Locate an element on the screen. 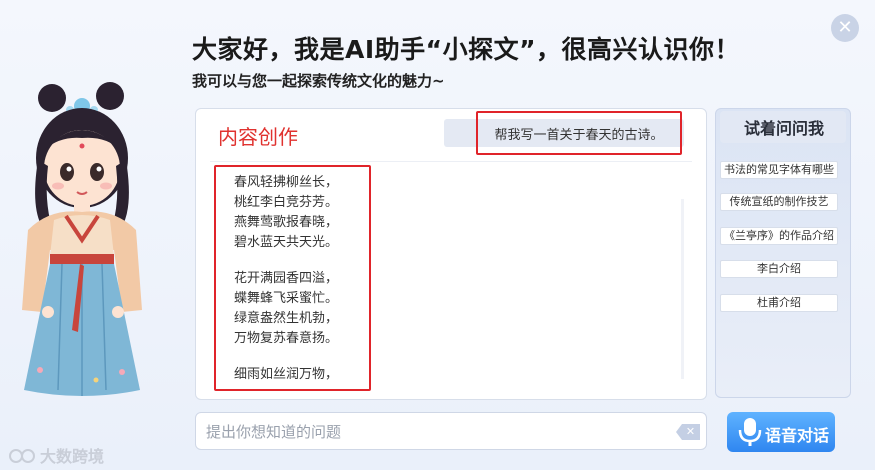 The height and width of the screenshot is (470, 875). panel-title: 内容创作 is located at coordinates (258, 137).